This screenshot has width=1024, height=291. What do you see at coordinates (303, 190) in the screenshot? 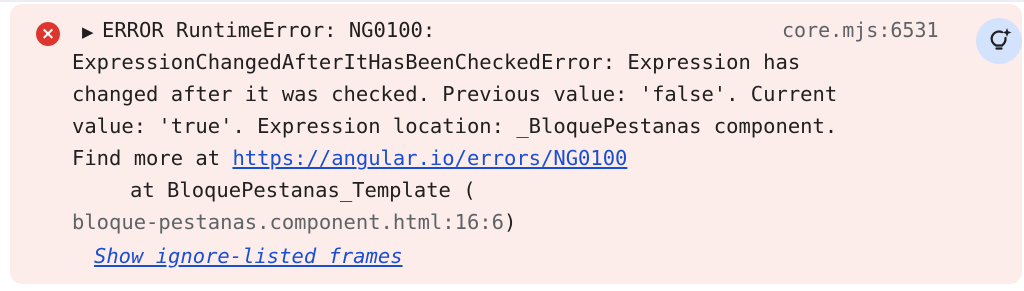
I see `stack-frame-line: at BloquePestanas_Template (` at bounding box center [303, 190].